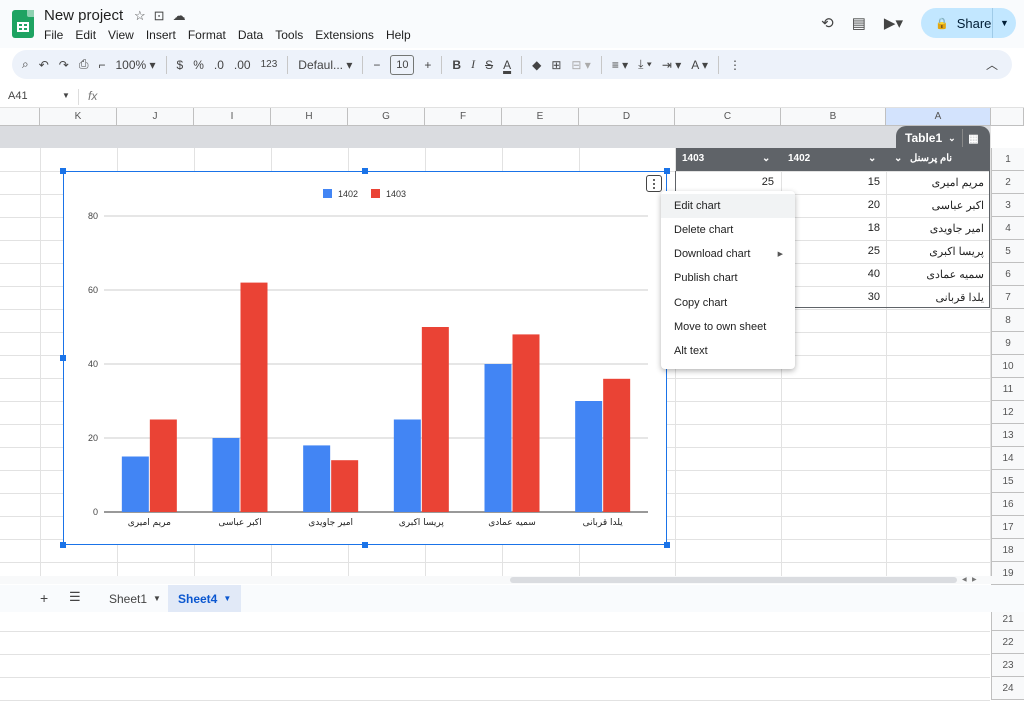  Describe the element at coordinates (1004, 23) in the screenshot. I see `share-dropdown-icon: ▼` at that location.